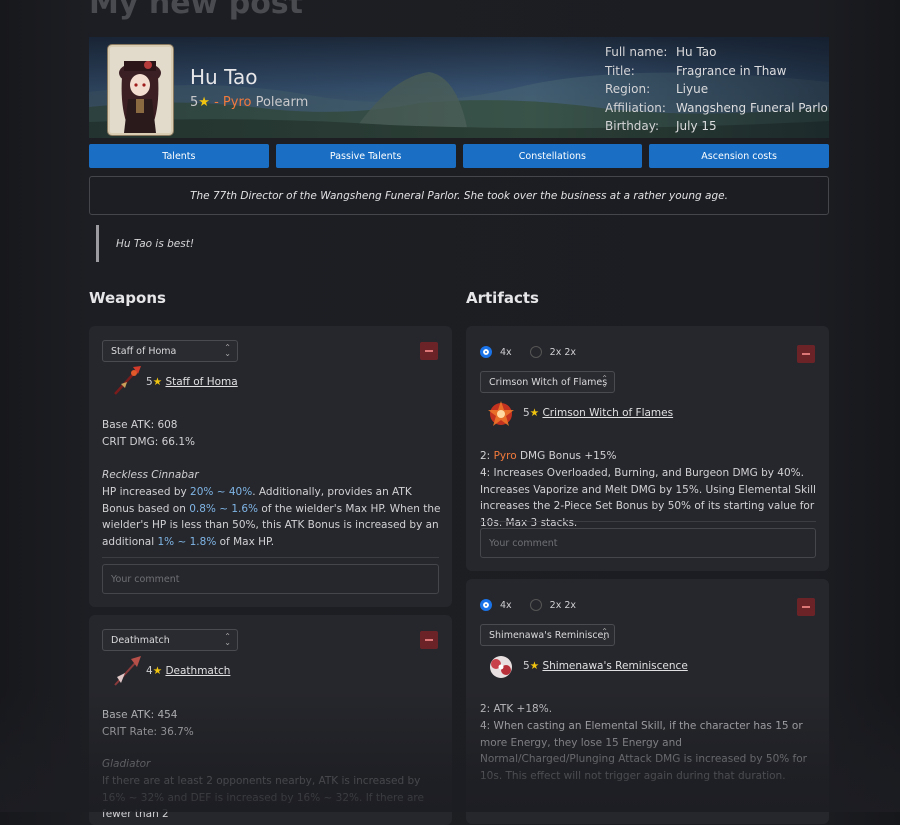 The height and width of the screenshot is (825, 900). What do you see at coordinates (145, 243) in the screenshot?
I see `post-quote: Hu Tao is best!` at bounding box center [145, 243].